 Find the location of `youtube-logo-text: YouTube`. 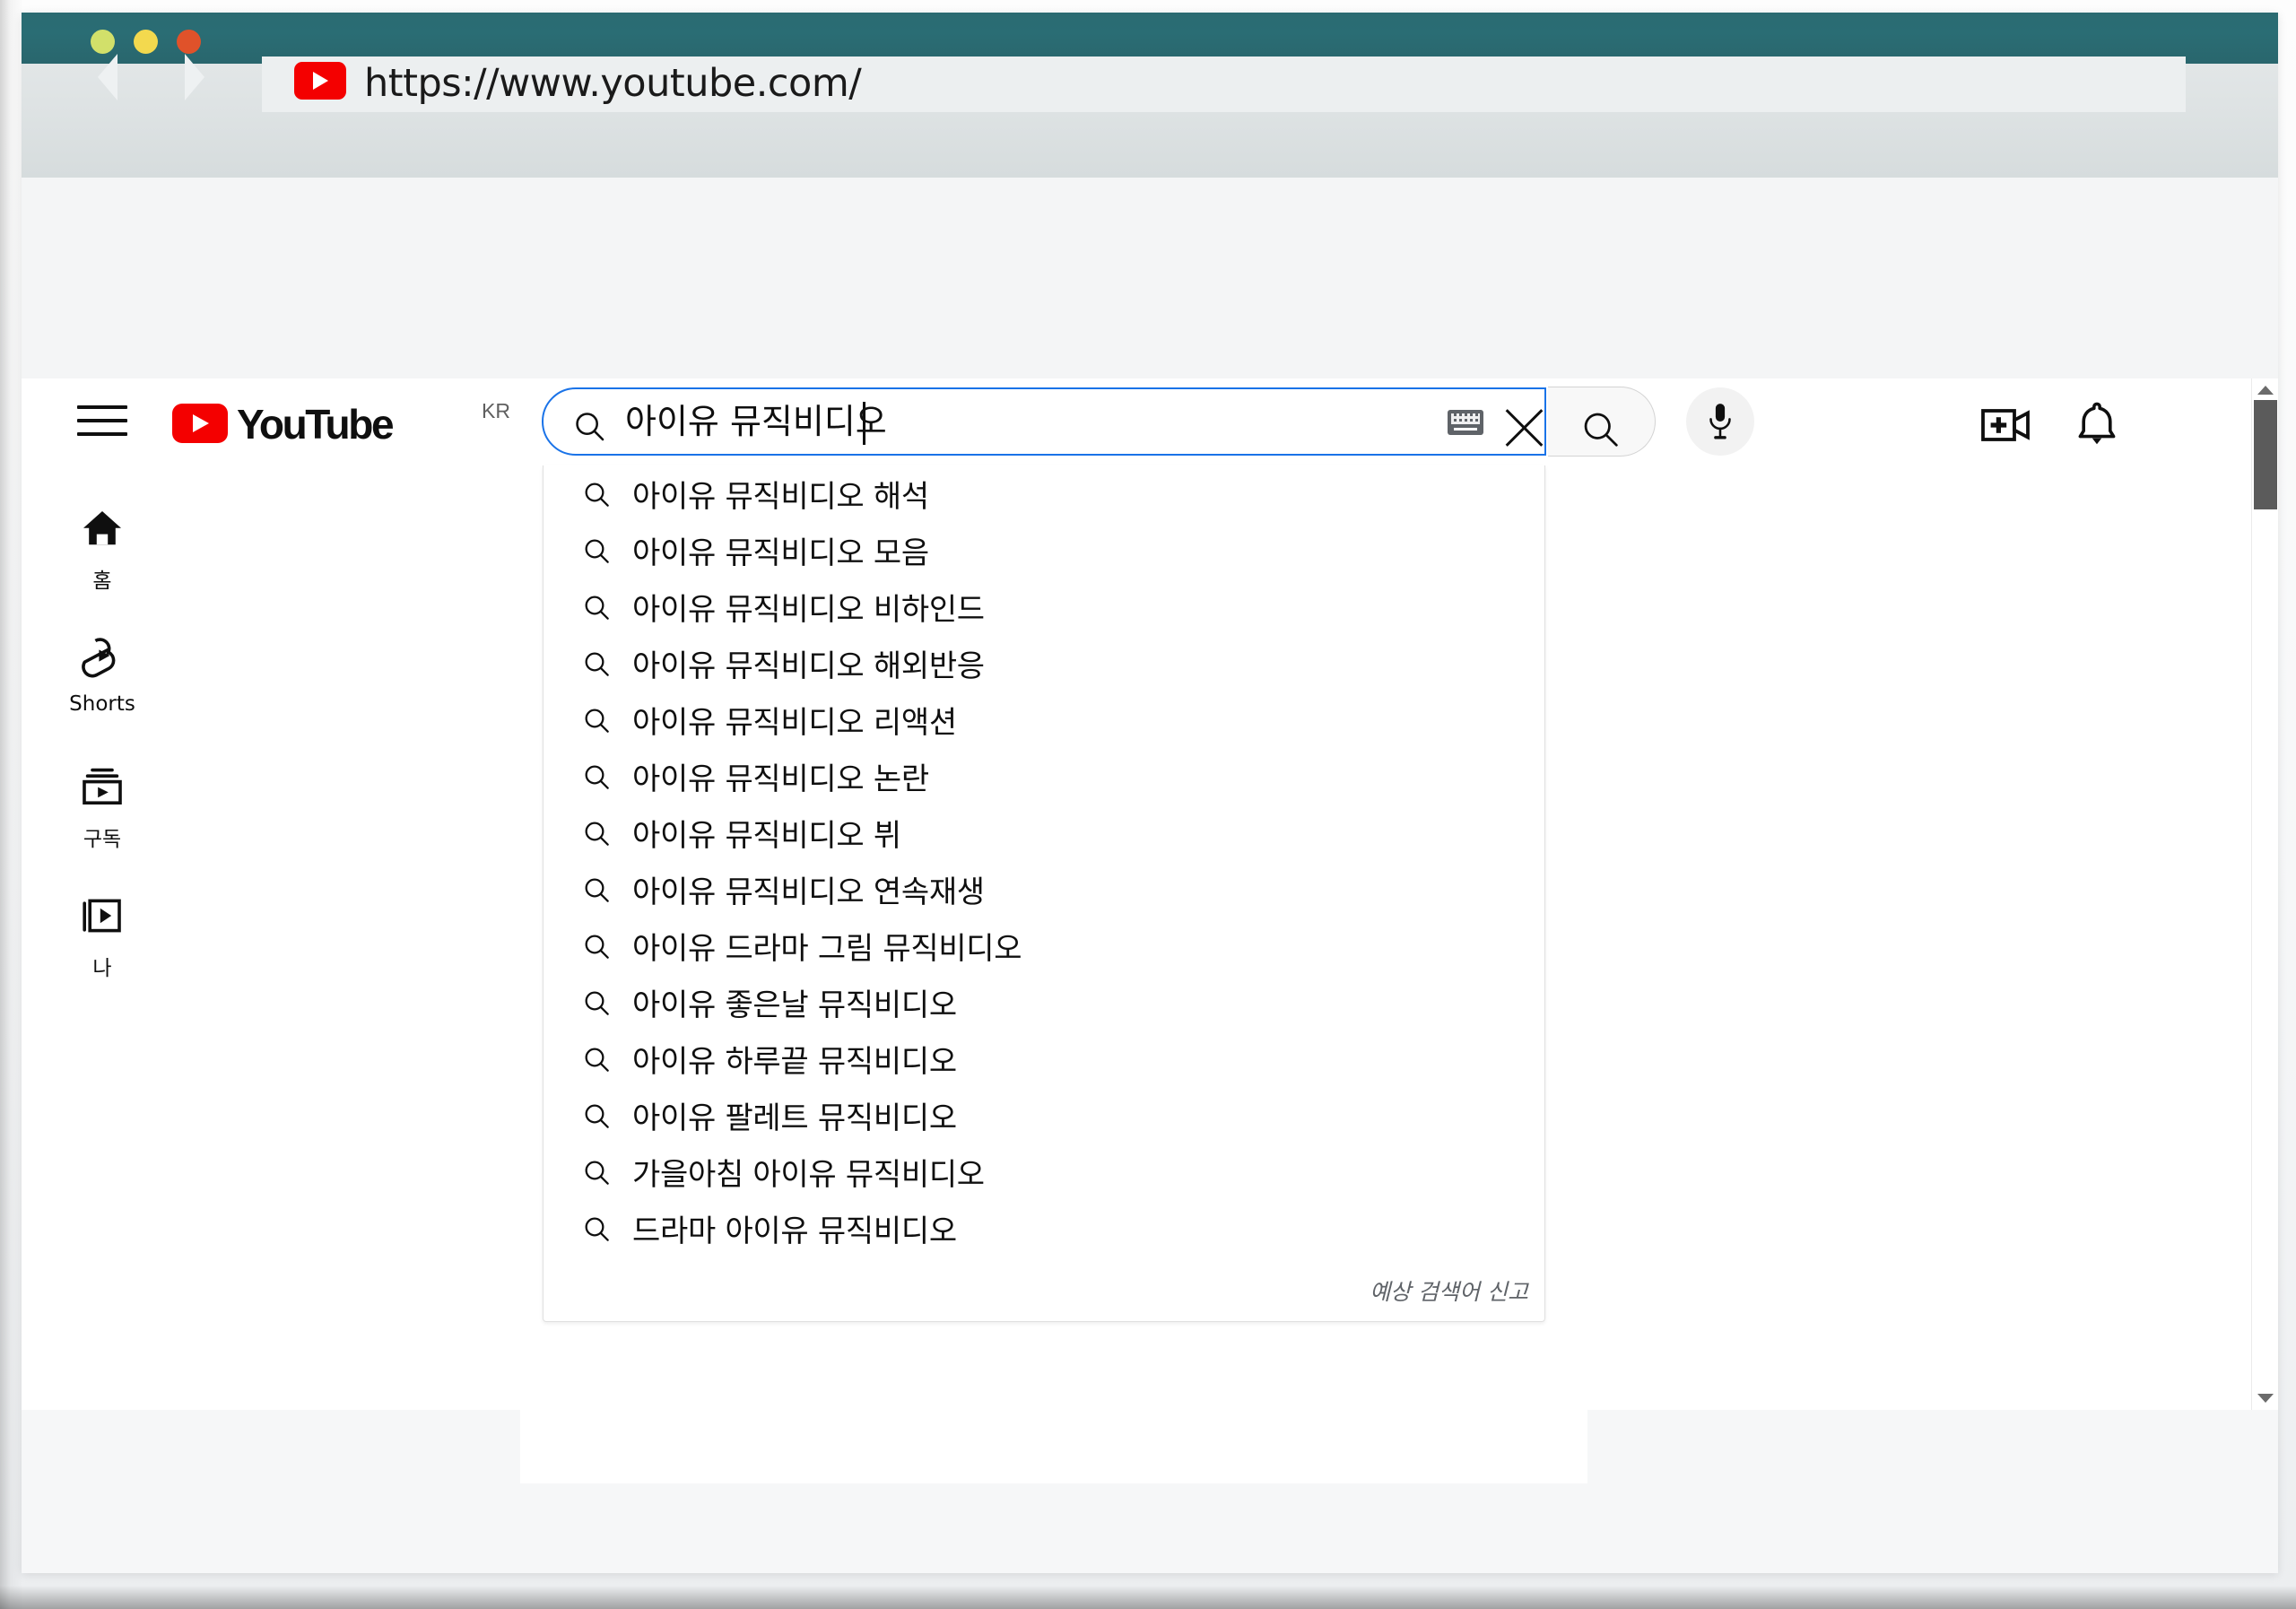

youtube-logo-text: YouTube is located at coordinates (316, 424).